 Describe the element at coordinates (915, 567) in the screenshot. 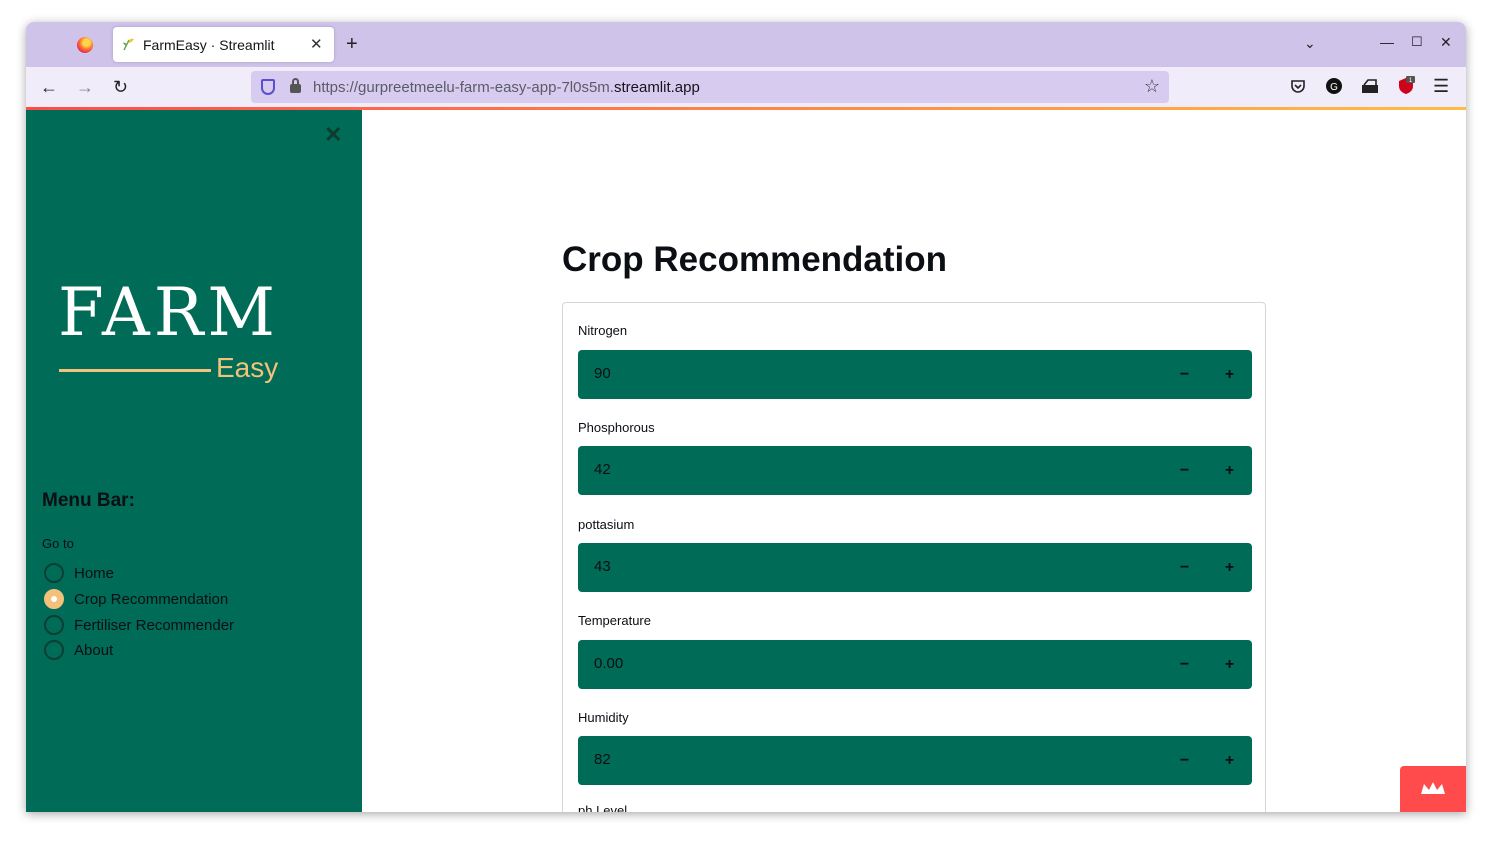

I see `pottasium-input: 43 − +` at that location.